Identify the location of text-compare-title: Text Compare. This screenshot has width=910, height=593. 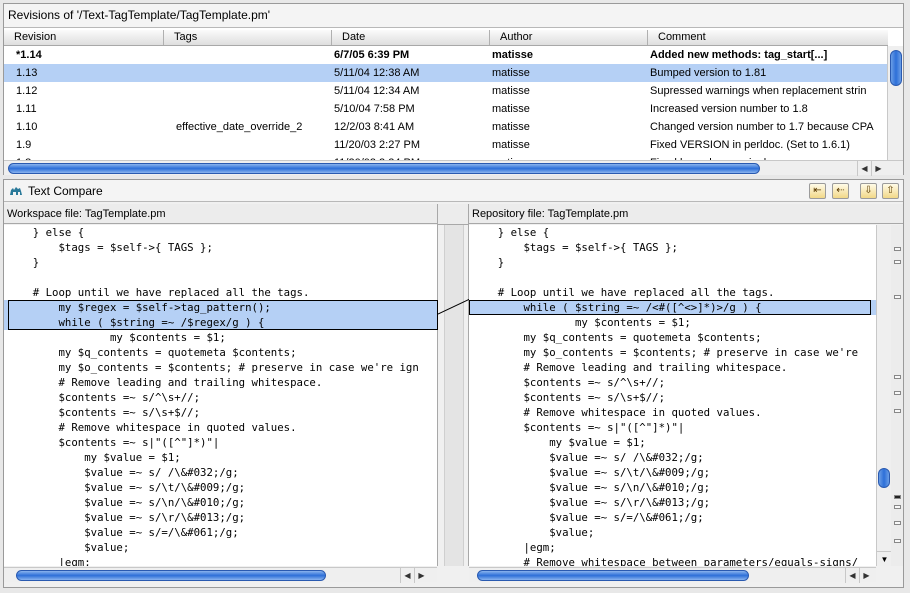
(65, 191).